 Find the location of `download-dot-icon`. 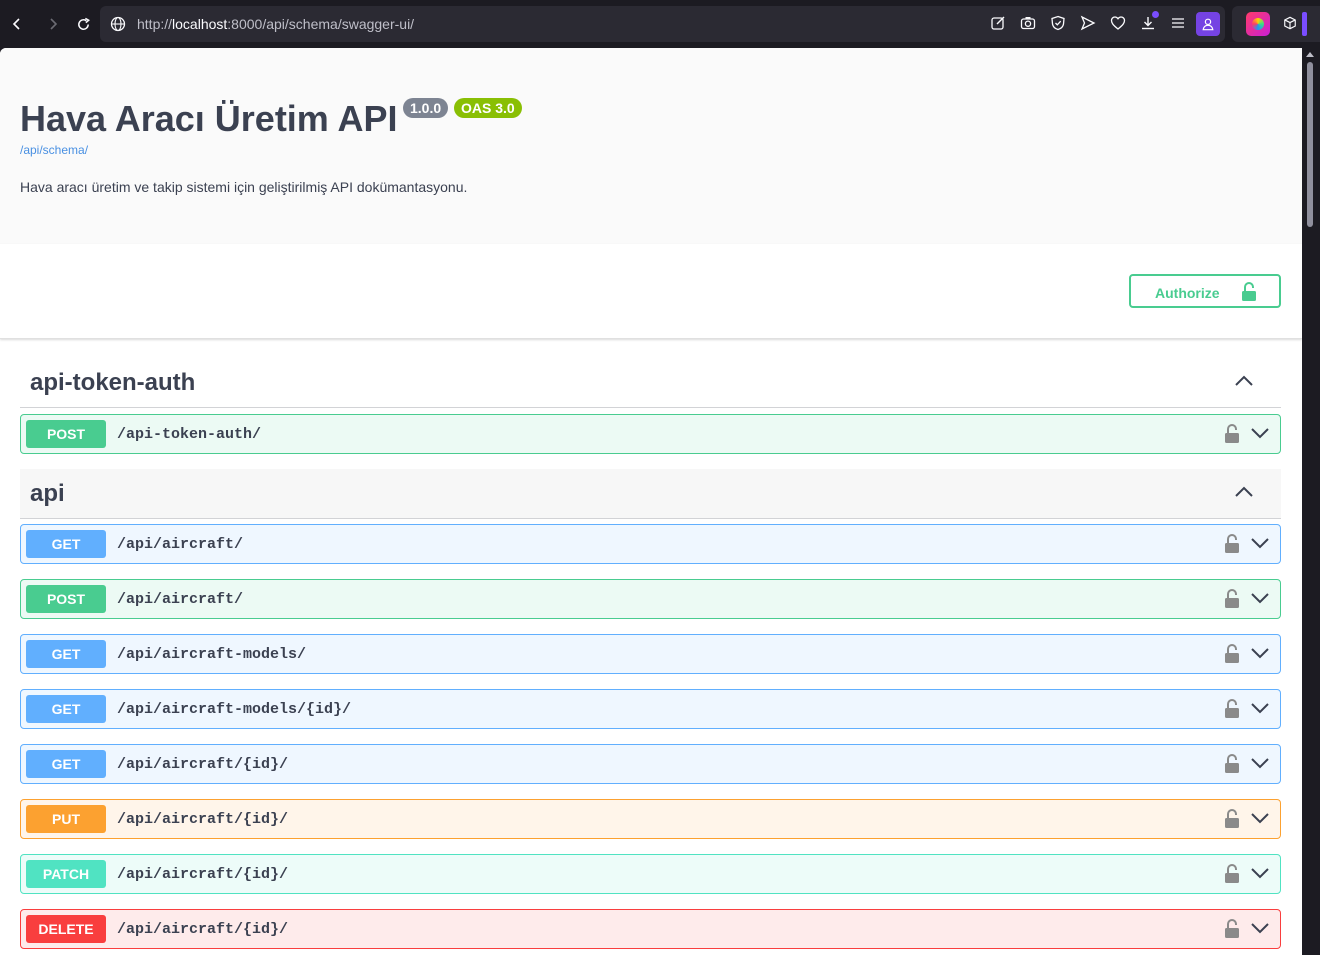

download-dot-icon is located at coordinates (1155, 14).